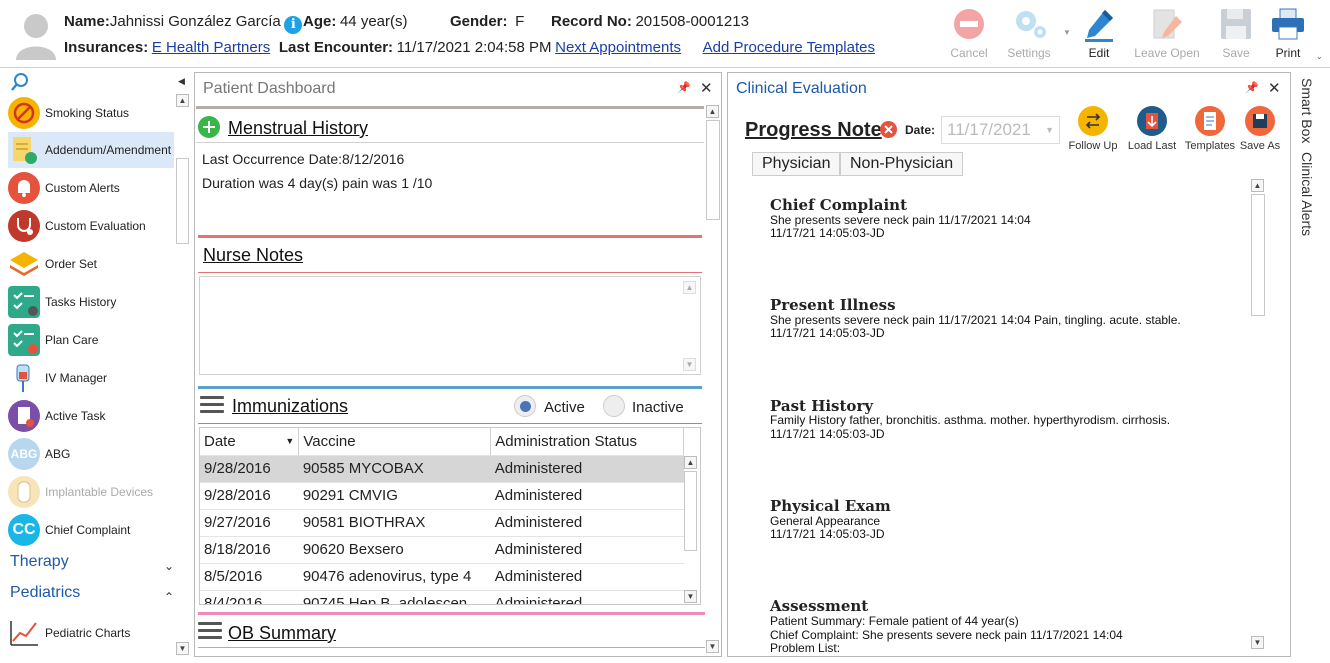 The width and height of the screenshot is (1330, 663). Describe the element at coordinates (182, 100) in the screenshot. I see `sidebar-scroll-up-icon: ▲` at that location.